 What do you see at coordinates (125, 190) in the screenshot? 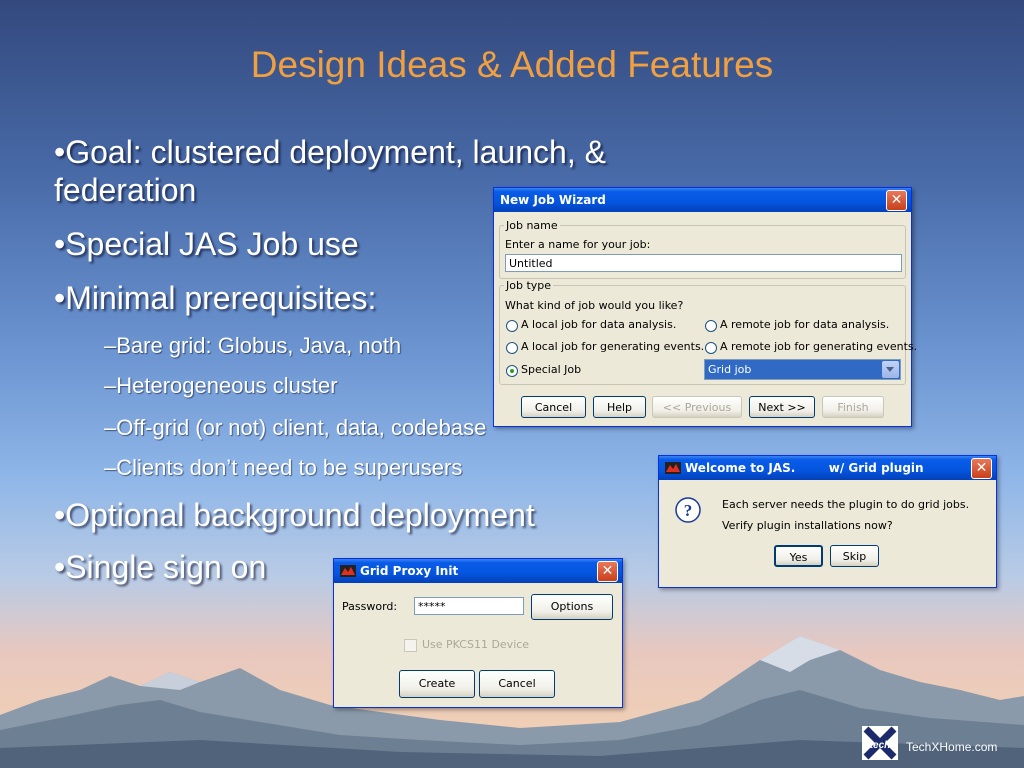
I see `bullet-goal-cont: federation` at bounding box center [125, 190].